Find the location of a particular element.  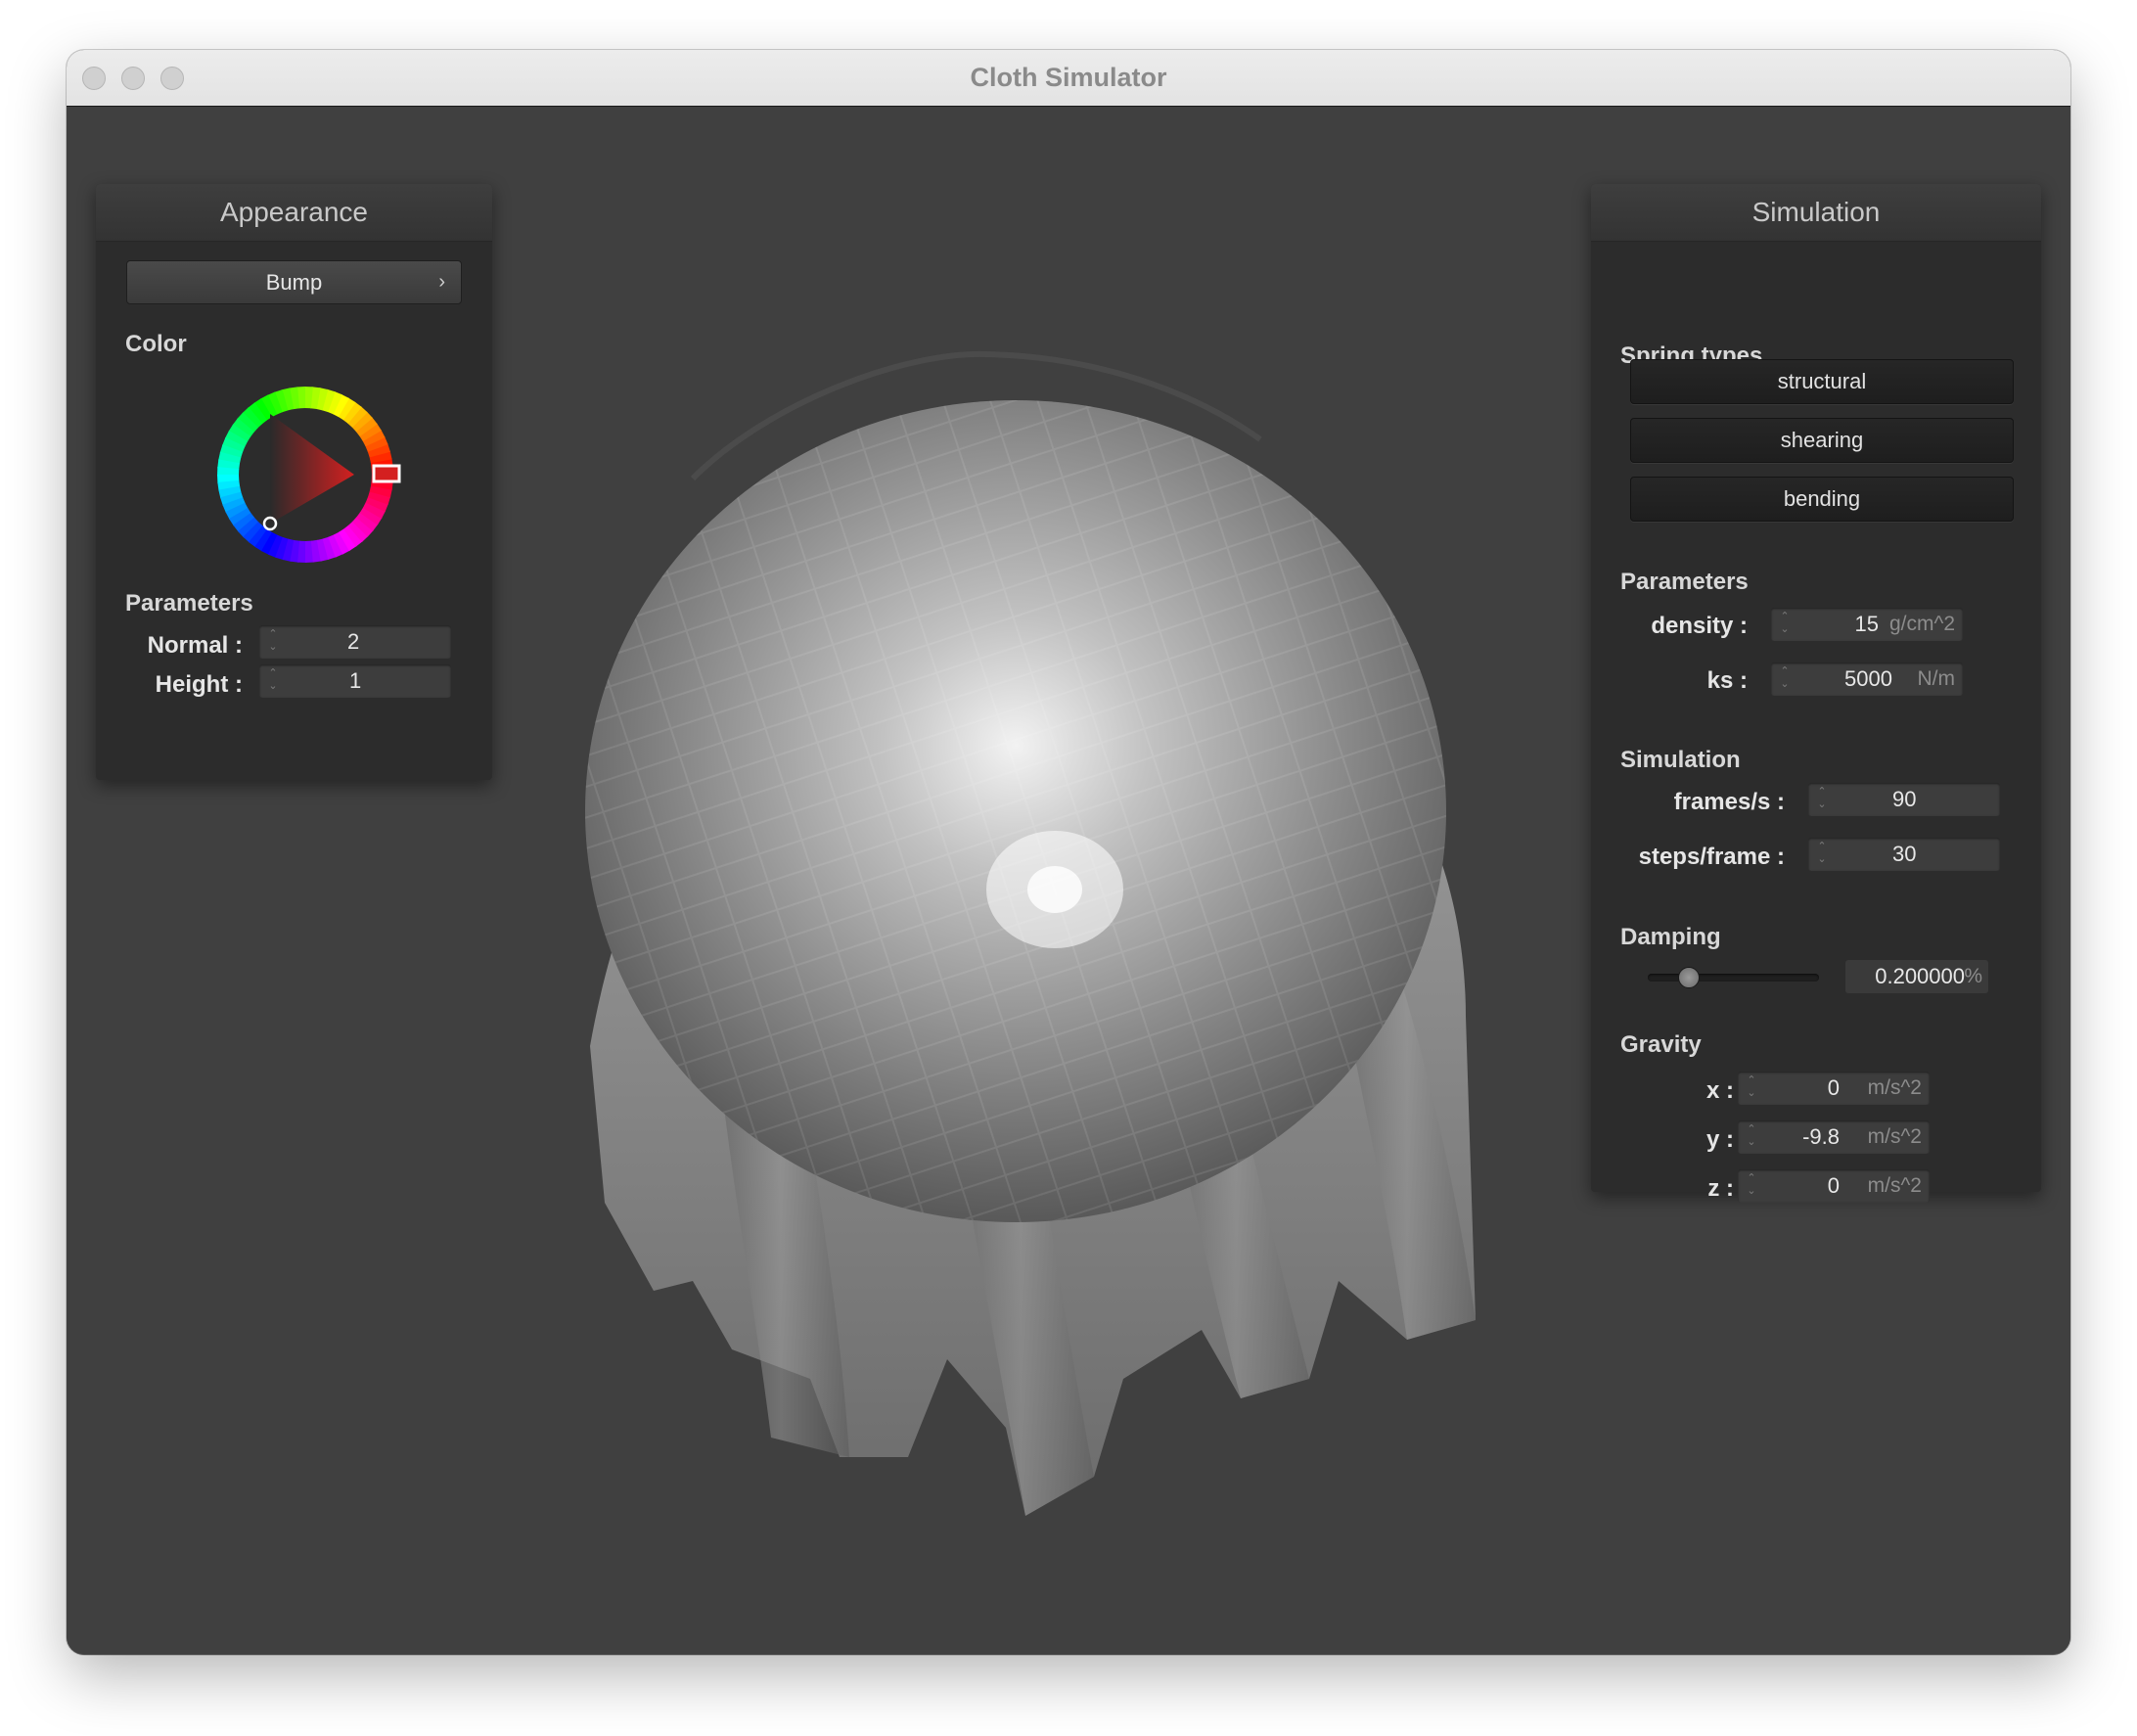

gravity-x-input: ⌃ ⌄ 0 m/s^2 is located at coordinates (1834, 1088).